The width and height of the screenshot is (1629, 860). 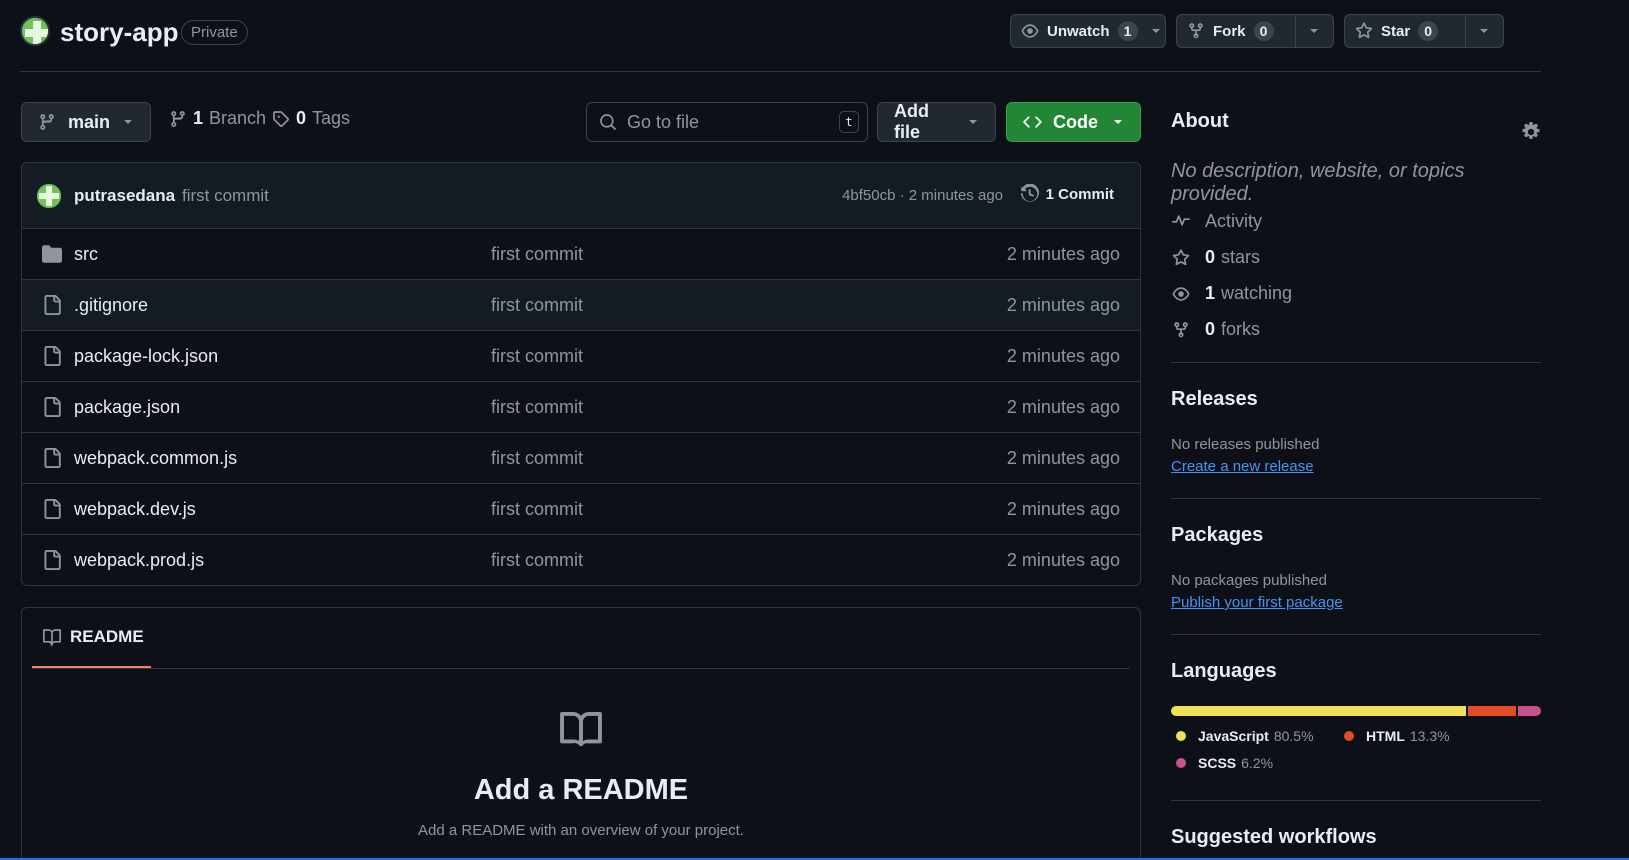 What do you see at coordinates (1396, 31) in the screenshot?
I see `star-label: Star` at bounding box center [1396, 31].